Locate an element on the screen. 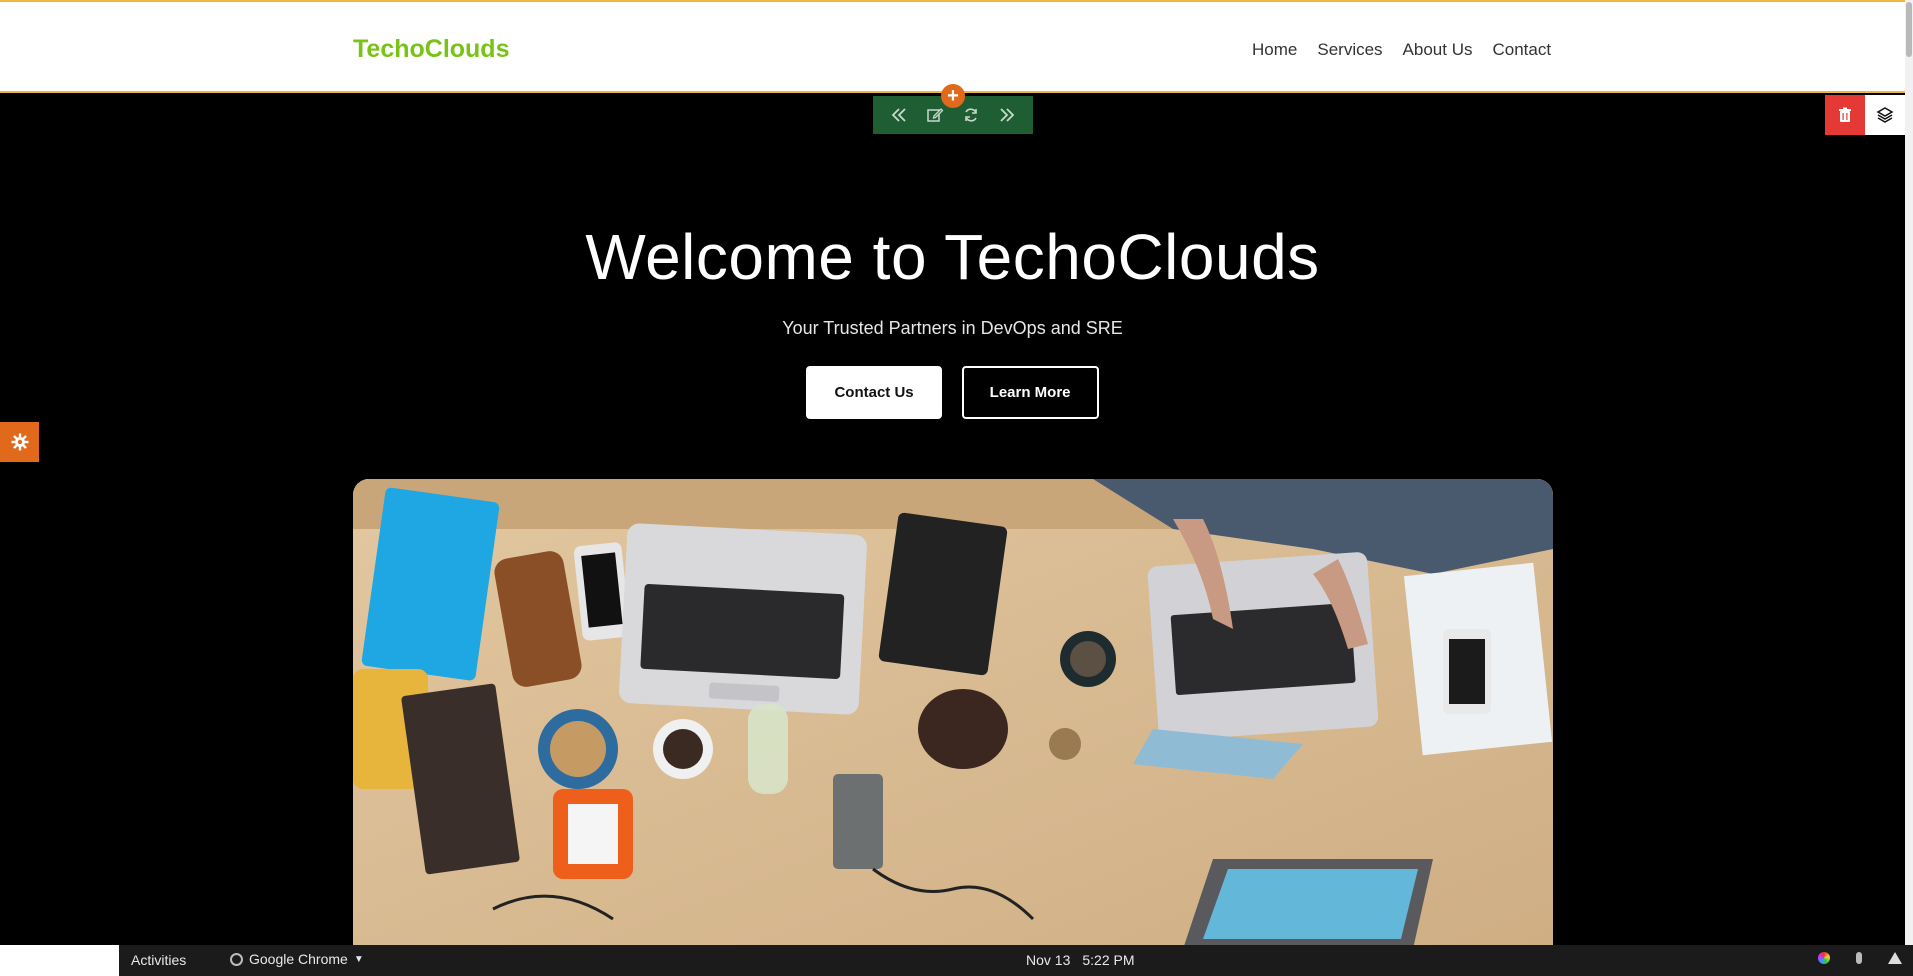 This screenshot has height=976, width=1913. hero-buttons: Contact Us Learn More is located at coordinates (952, 392).